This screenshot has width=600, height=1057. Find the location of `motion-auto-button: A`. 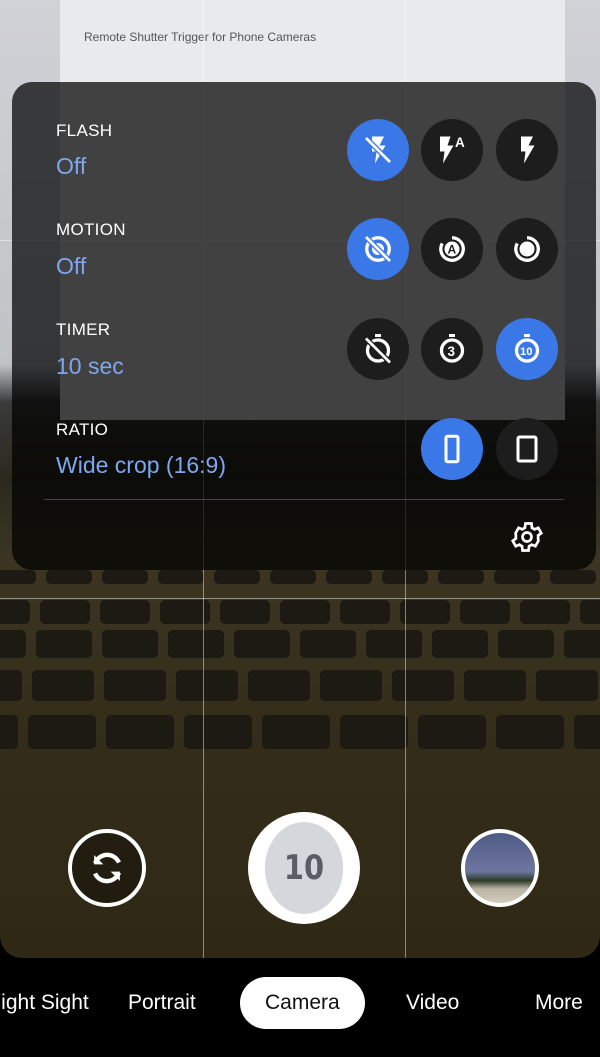

motion-auto-button: A is located at coordinates (452, 249).